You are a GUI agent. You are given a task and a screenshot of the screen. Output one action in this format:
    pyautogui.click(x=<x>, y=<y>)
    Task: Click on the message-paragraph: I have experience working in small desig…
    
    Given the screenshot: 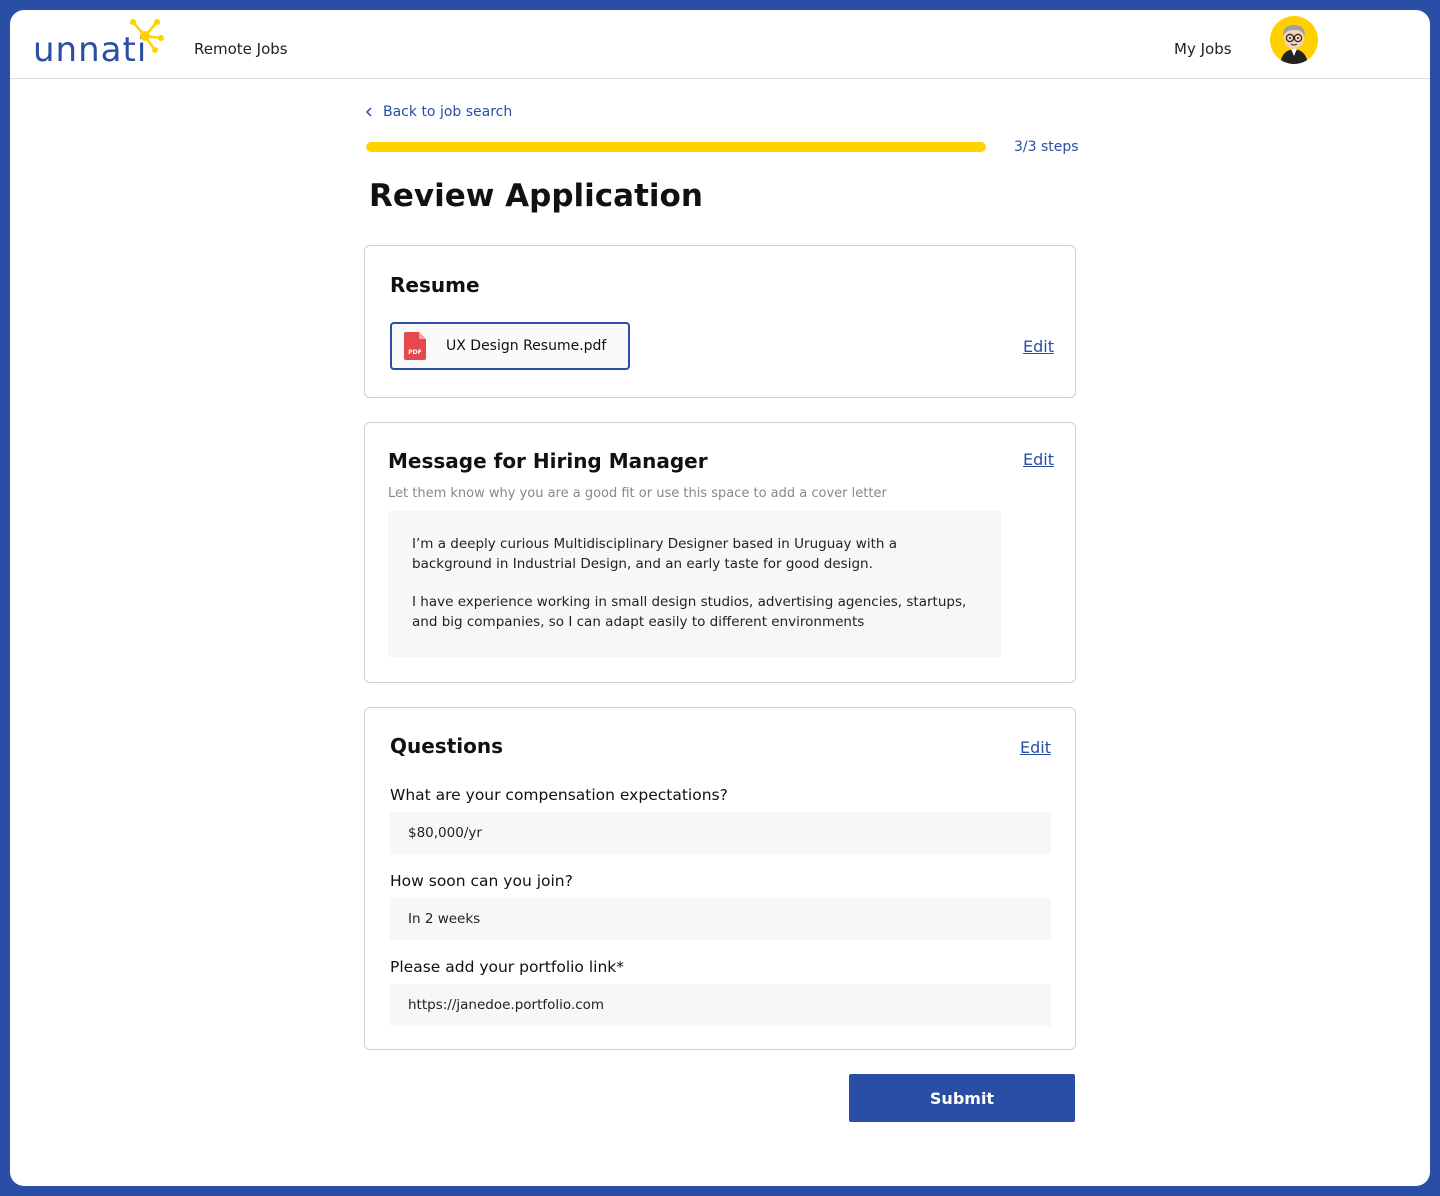 What is the action you would take?
    pyautogui.click(x=689, y=612)
    